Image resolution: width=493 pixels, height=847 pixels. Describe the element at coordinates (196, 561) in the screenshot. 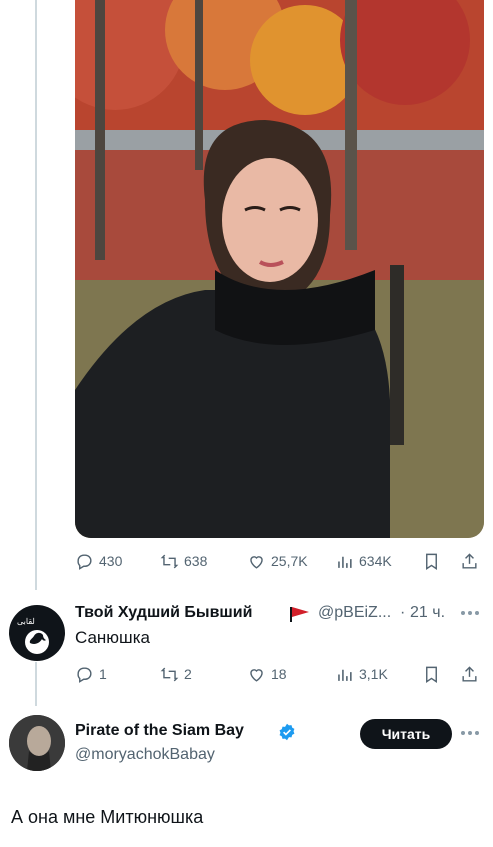

I see `repost-count: 638` at that location.